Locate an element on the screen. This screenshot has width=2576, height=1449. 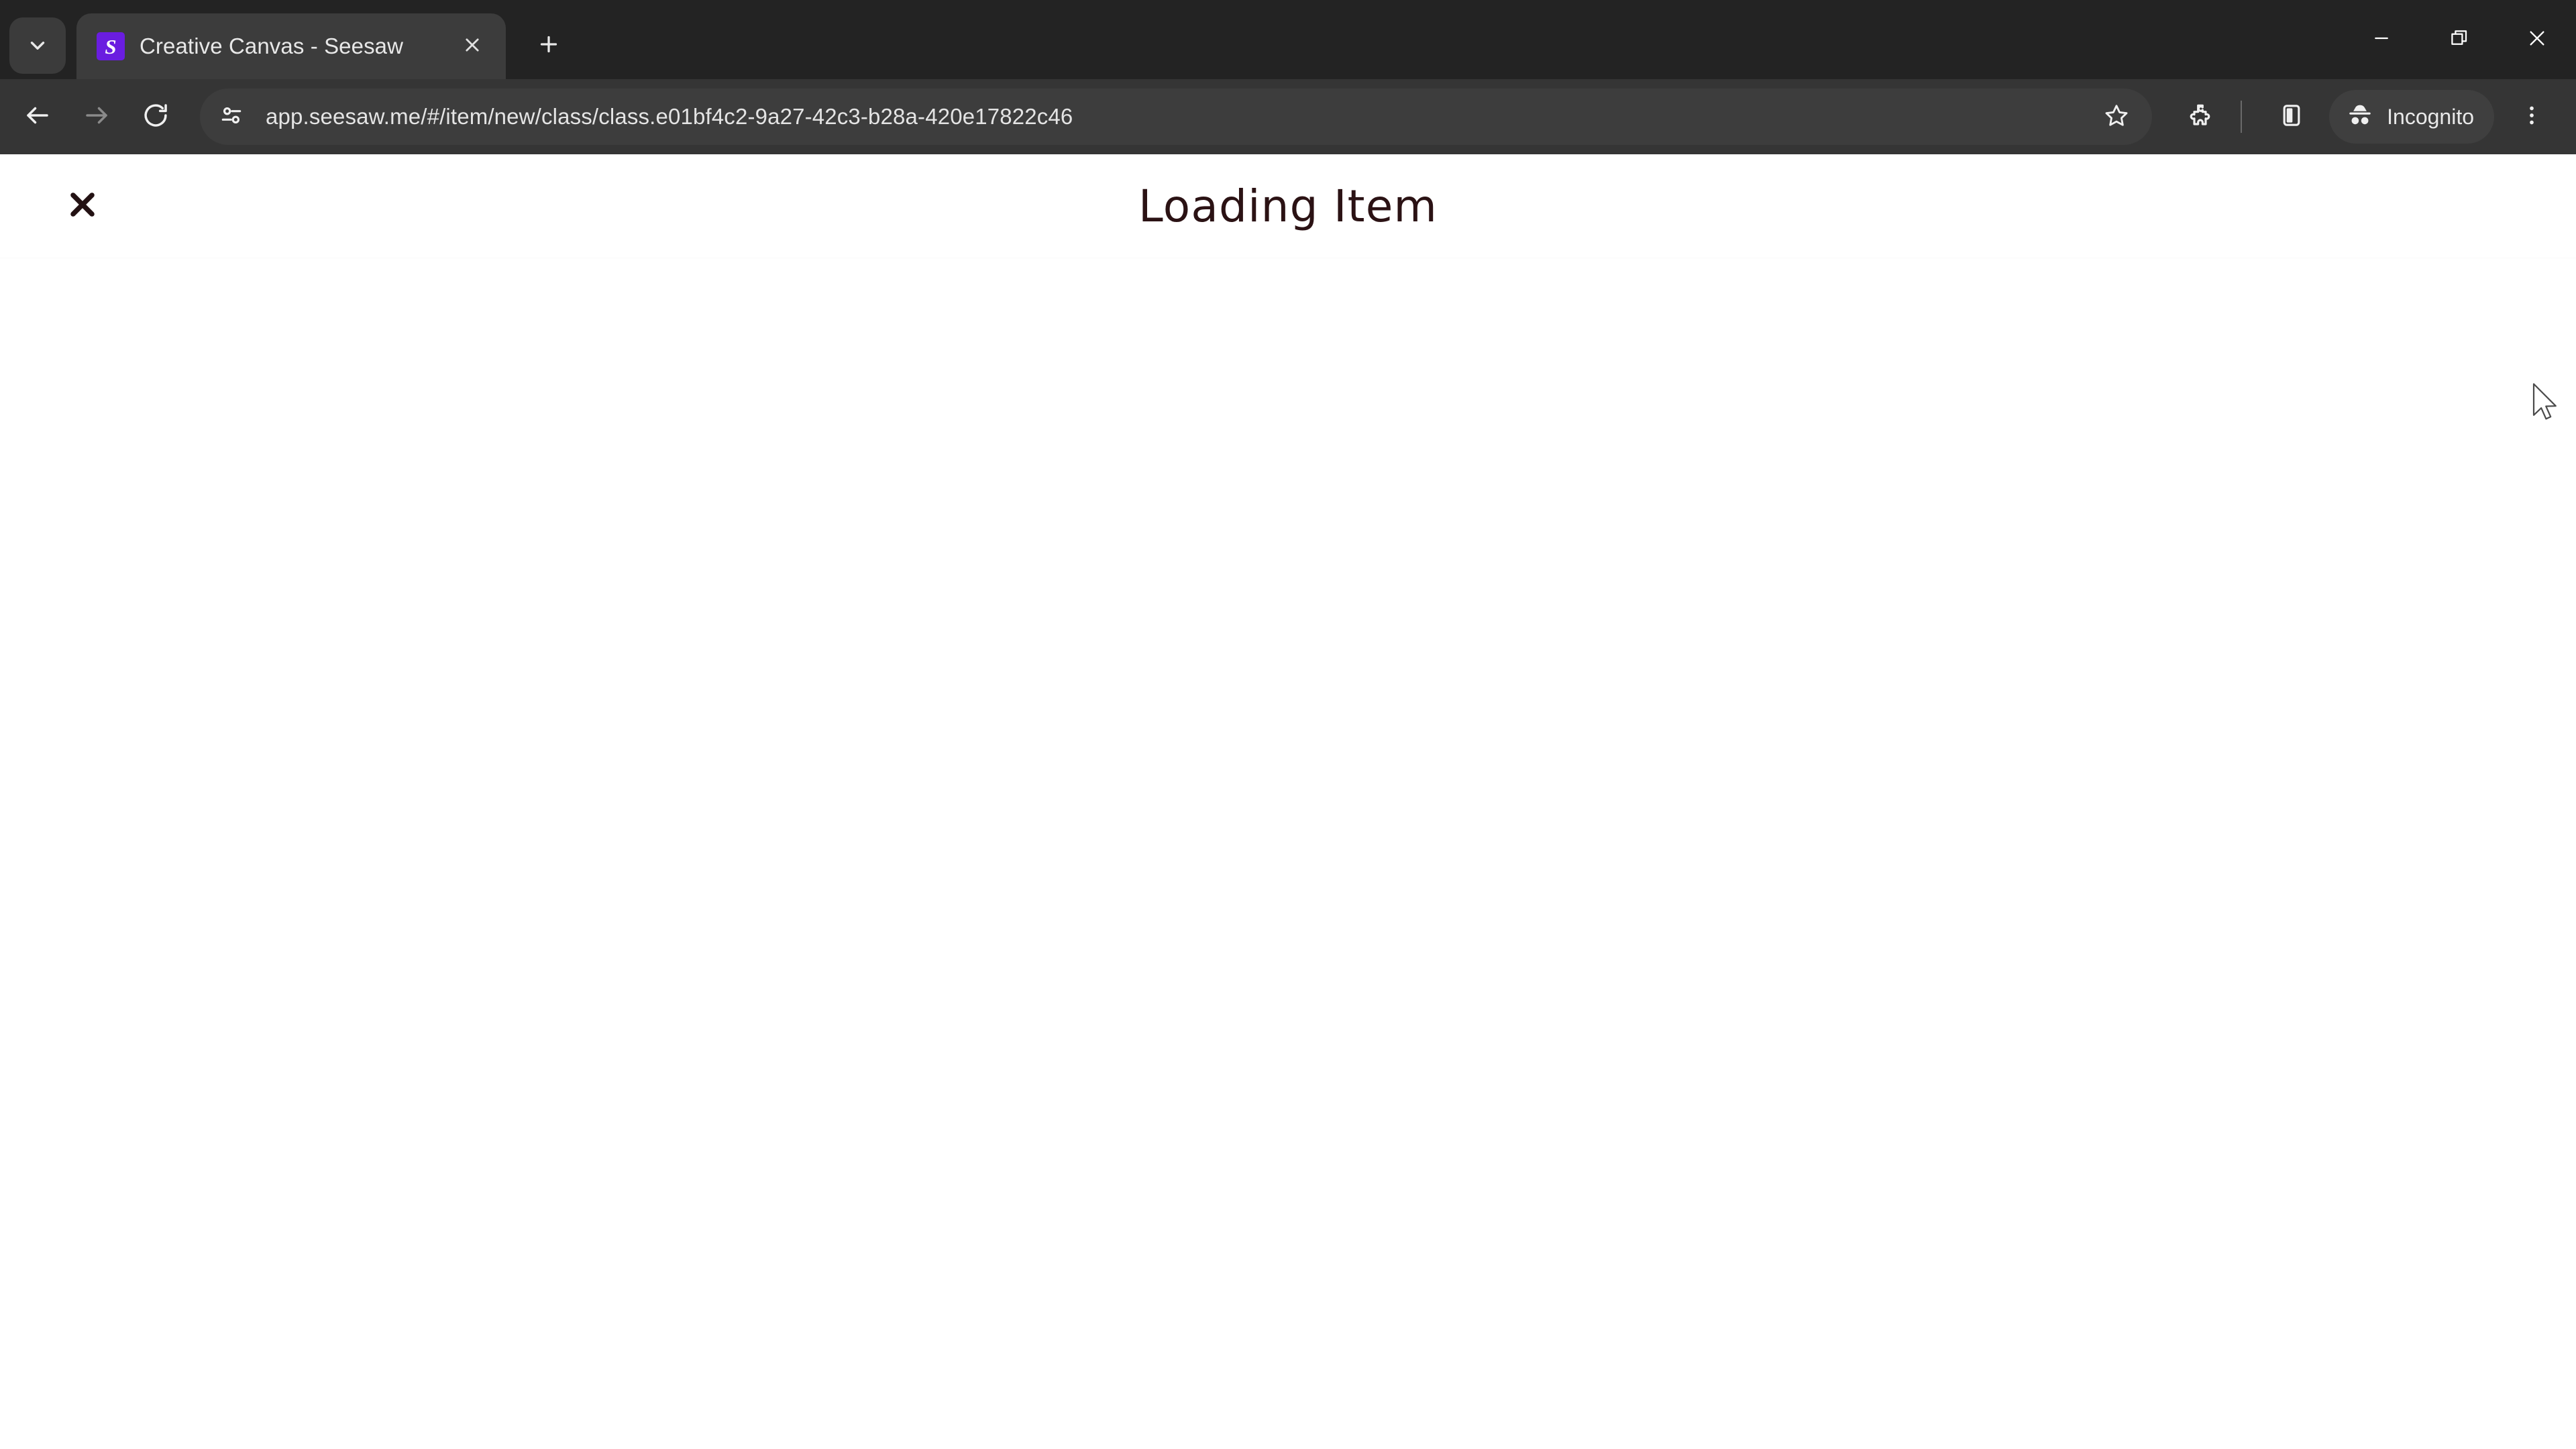
seesaw-favicon-icon: S is located at coordinates (111, 46).